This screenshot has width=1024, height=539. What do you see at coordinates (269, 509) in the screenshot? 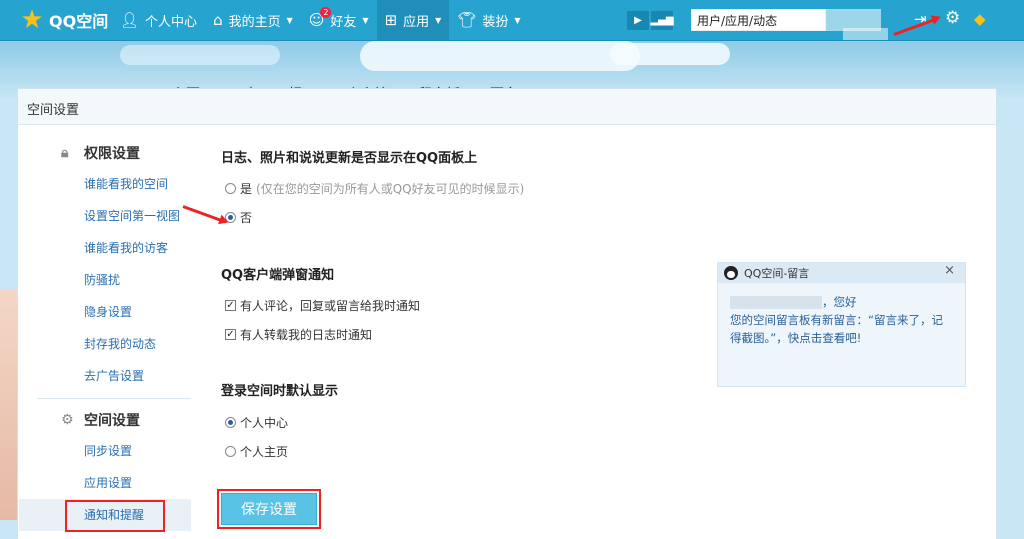
I see `save-settings-button: 保存设置` at bounding box center [269, 509].